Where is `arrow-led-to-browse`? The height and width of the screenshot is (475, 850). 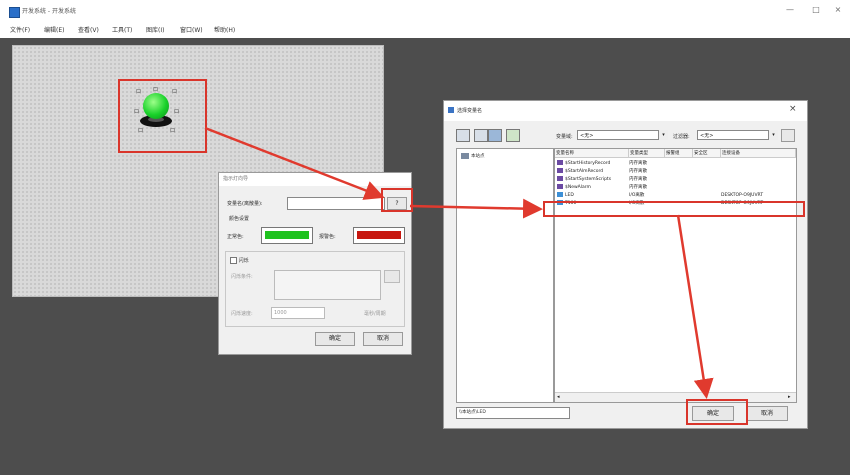 arrow-led-to-browse is located at coordinates (294, 163).